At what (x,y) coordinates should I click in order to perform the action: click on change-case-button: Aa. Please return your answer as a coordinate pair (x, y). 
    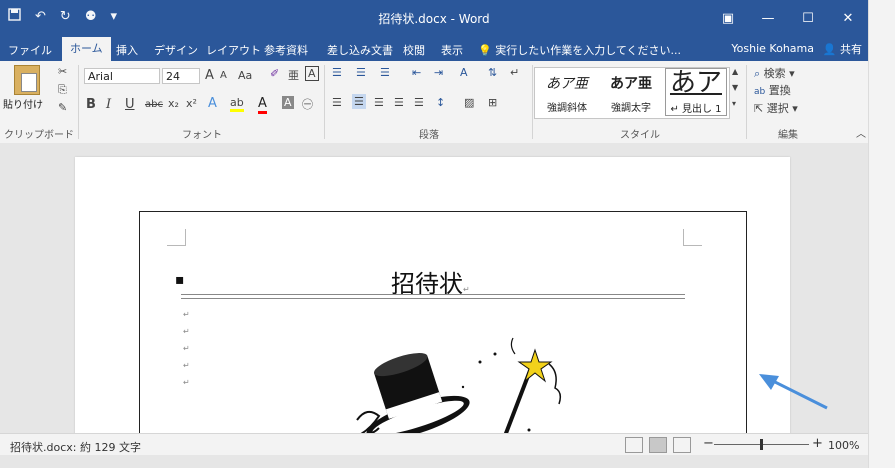
    Looking at the image, I should click on (245, 75).